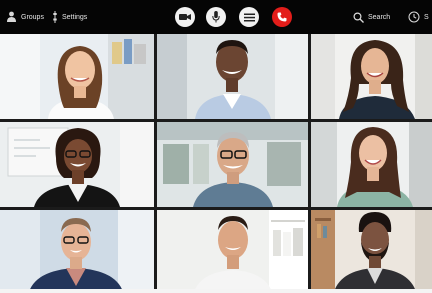 The height and width of the screenshot is (293, 432). I want to click on settings-button: Settings, so click(69, 17).